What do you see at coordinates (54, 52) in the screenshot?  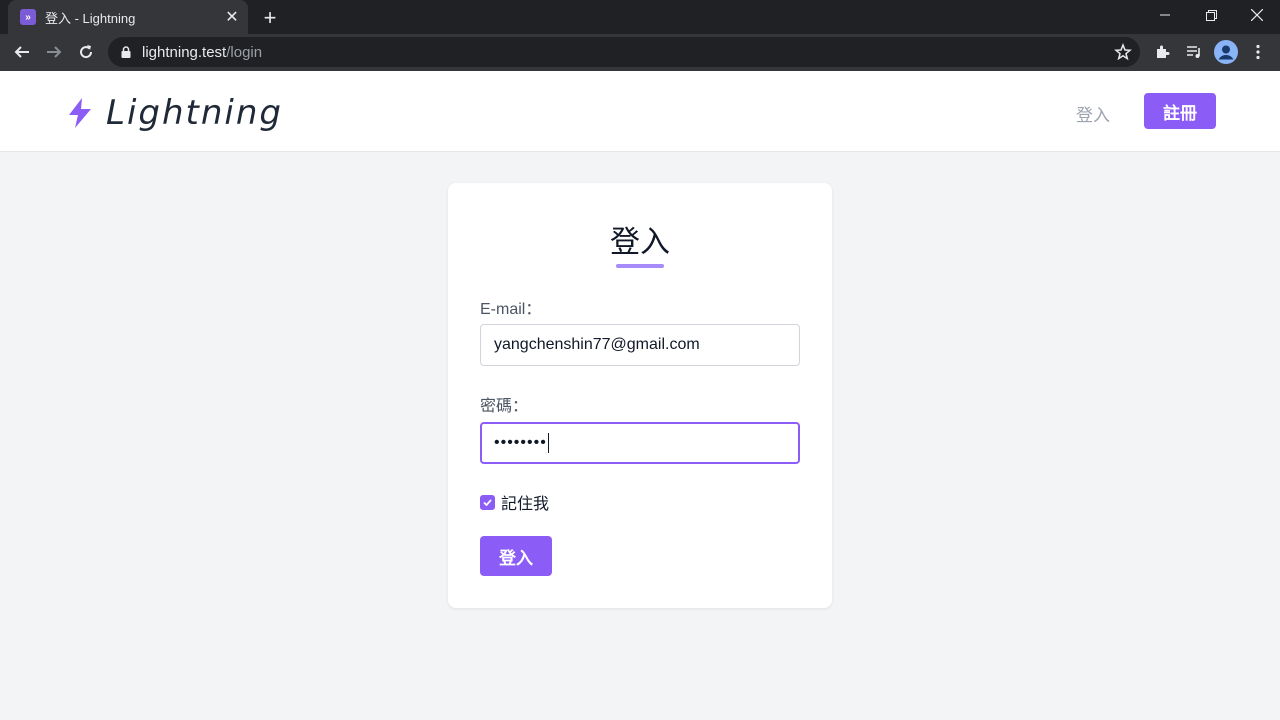 I see `forward-icon` at bounding box center [54, 52].